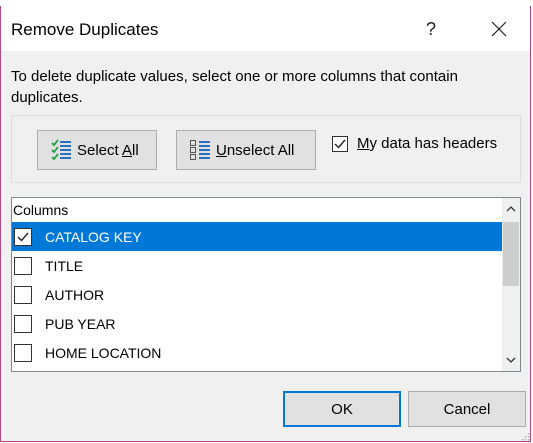 Image resolution: width=533 pixels, height=443 pixels. Describe the element at coordinates (91, 2) in the screenshot. I see `background-text-fragment` at that location.